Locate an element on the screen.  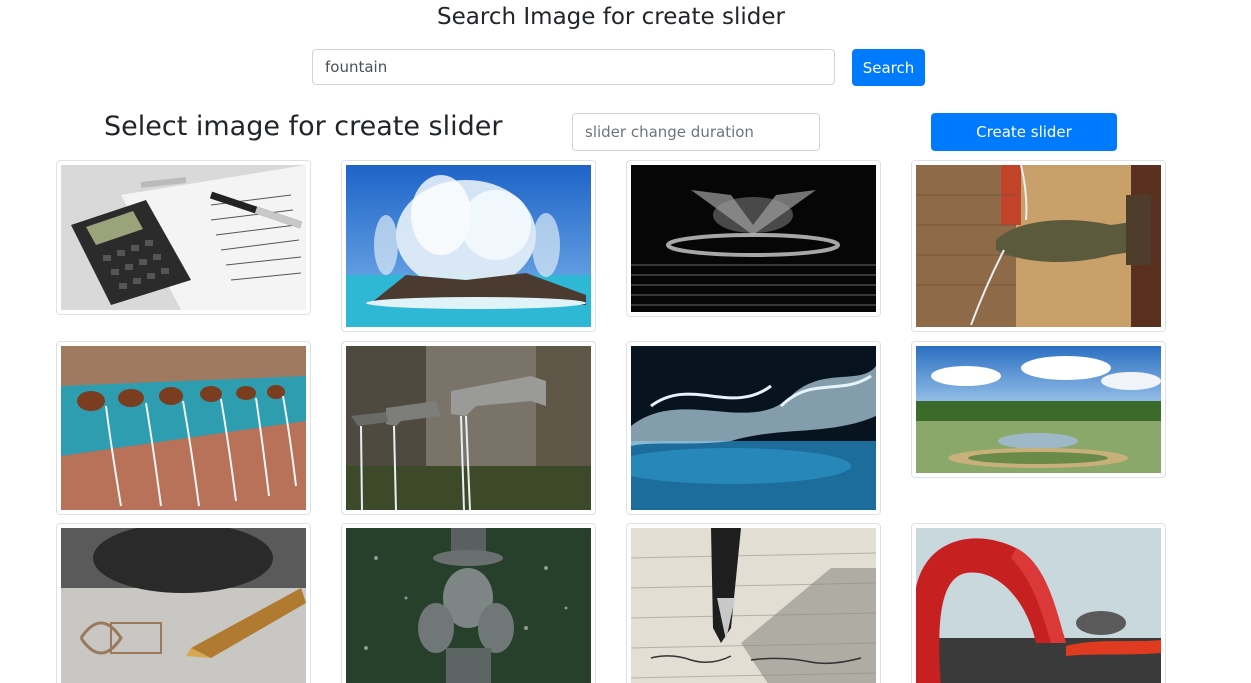
image-lava-fountain is located at coordinates (1038, 603).